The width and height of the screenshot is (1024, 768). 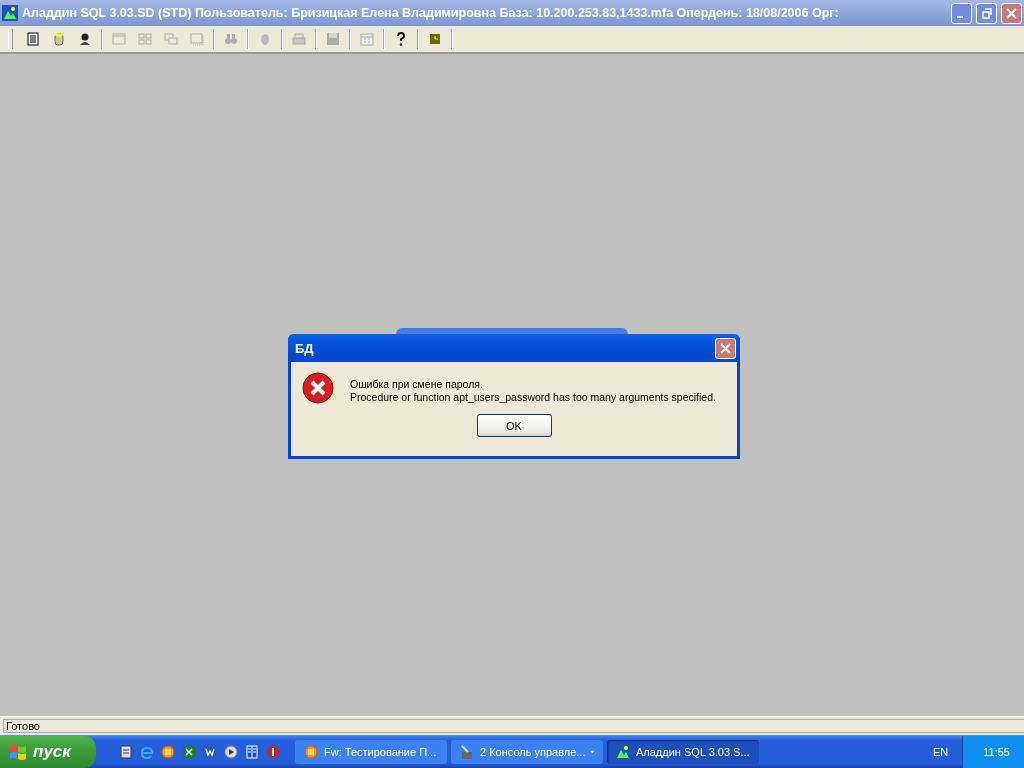 What do you see at coordinates (961, 13) in the screenshot?
I see `minimize-button` at bounding box center [961, 13].